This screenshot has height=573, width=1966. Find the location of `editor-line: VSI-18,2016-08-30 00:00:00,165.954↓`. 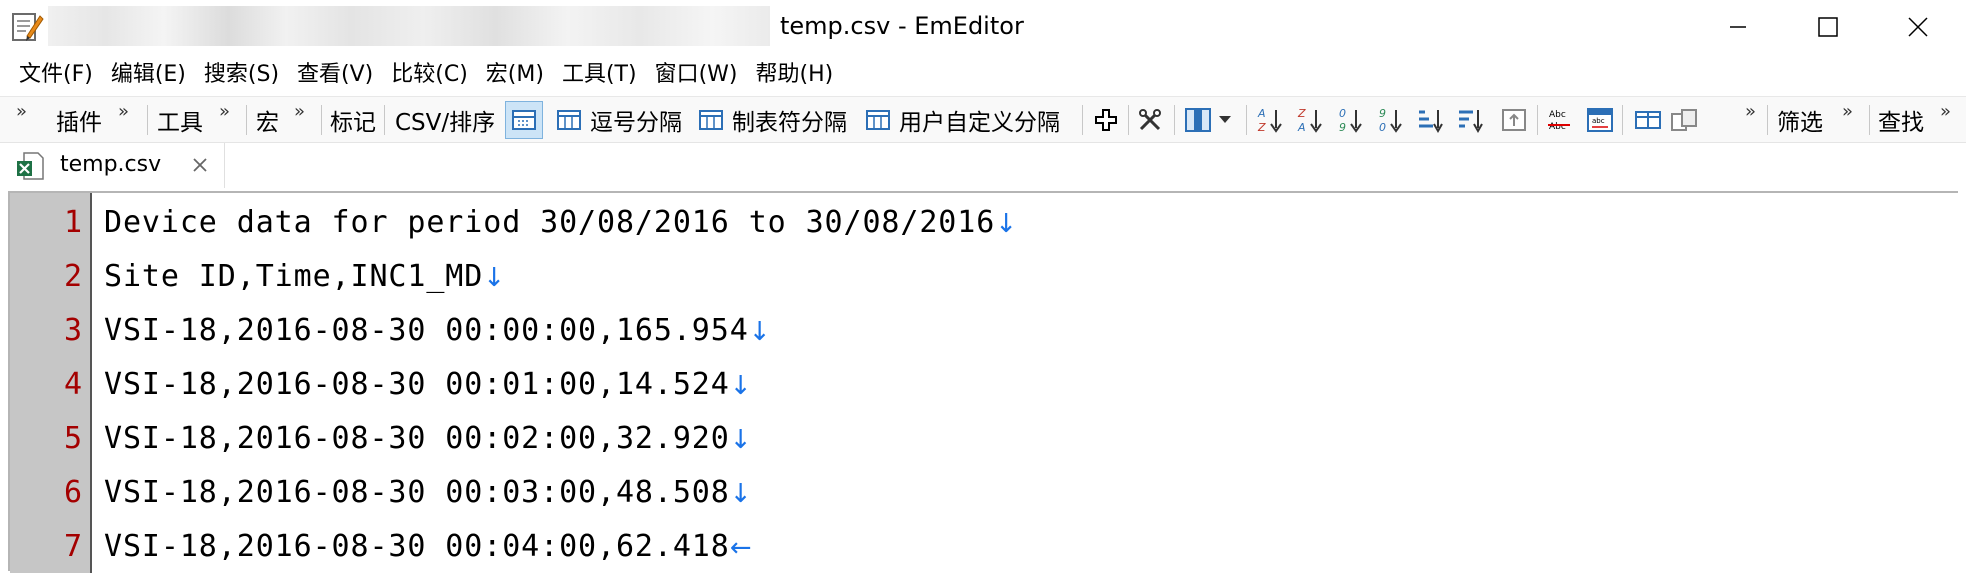

editor-line: VSI-18,2016-08-30 00:00:00,165.954↓ is located at coordinates (437, 330).